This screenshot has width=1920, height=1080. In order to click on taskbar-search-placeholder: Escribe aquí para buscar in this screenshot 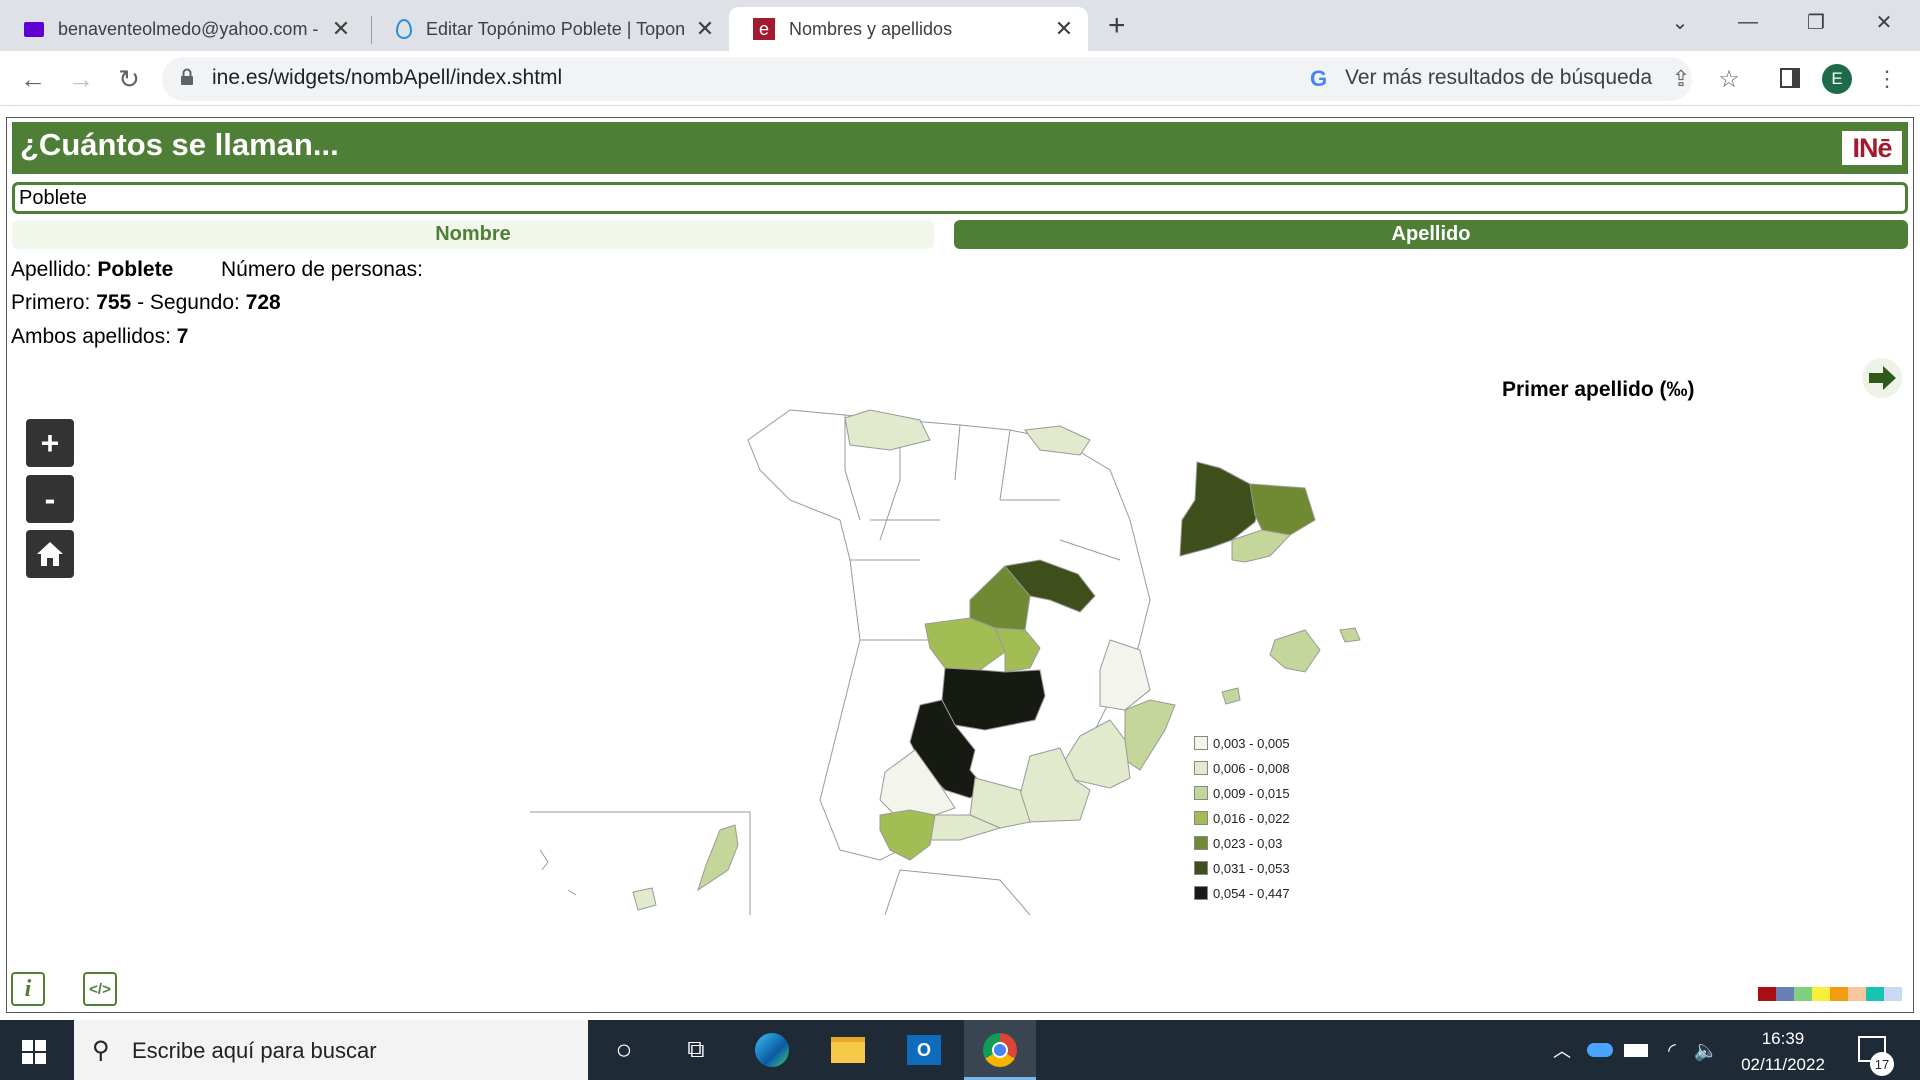, I will do `click(254, 1051)`.